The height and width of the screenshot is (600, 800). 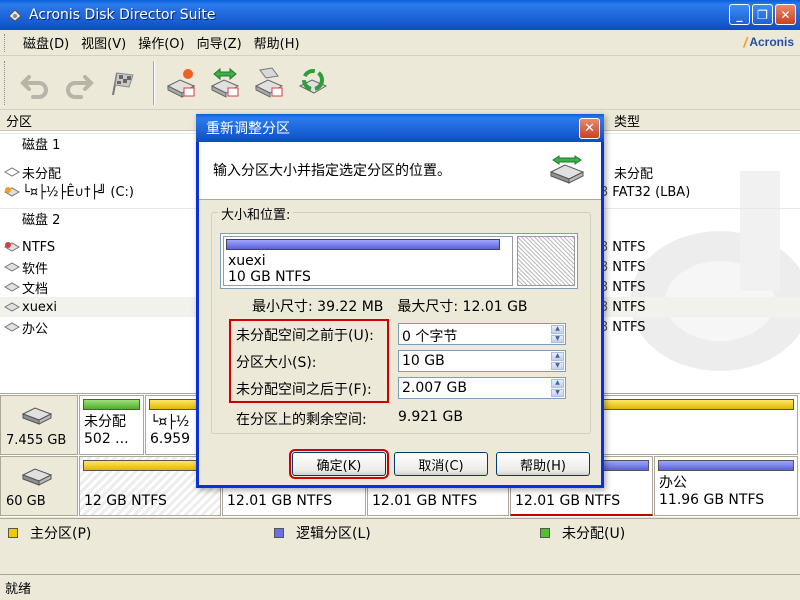 I want to click on disk2-size: 60 GB, so click(x=26, y=501).